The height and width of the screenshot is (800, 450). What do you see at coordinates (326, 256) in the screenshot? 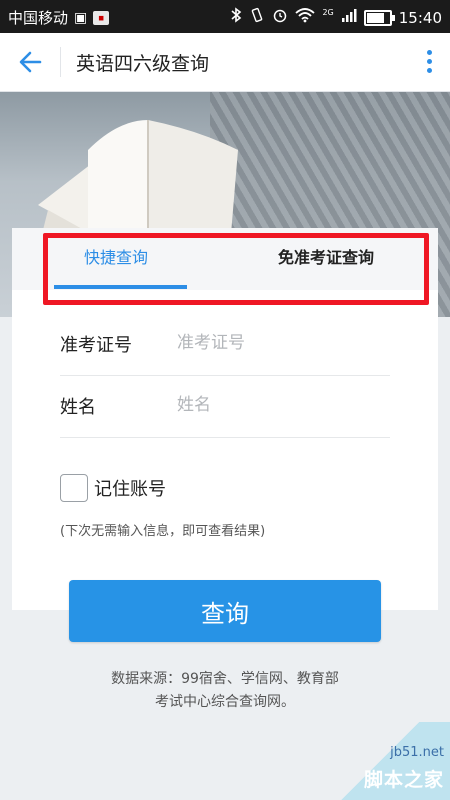
I see `tab-no-ticket-query: 免准考证查询` at bounding box center [326, 256].